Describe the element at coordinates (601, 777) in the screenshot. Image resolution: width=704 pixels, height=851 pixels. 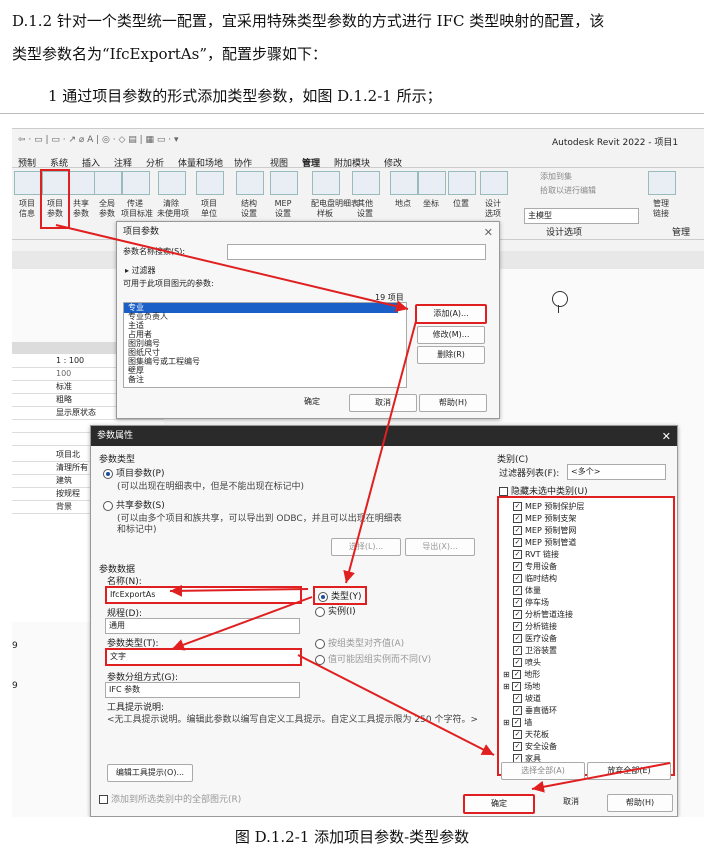
I see `arrow-to-ok` at that location.